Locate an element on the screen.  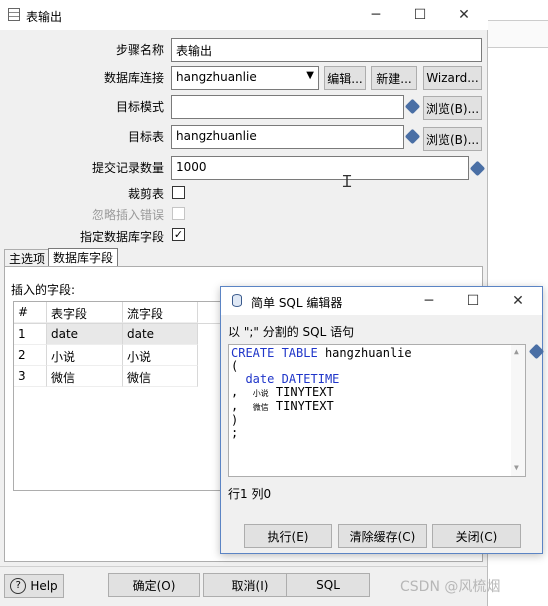
db-connection-value: hangzhuanlie is located at coordinates (216, 77).